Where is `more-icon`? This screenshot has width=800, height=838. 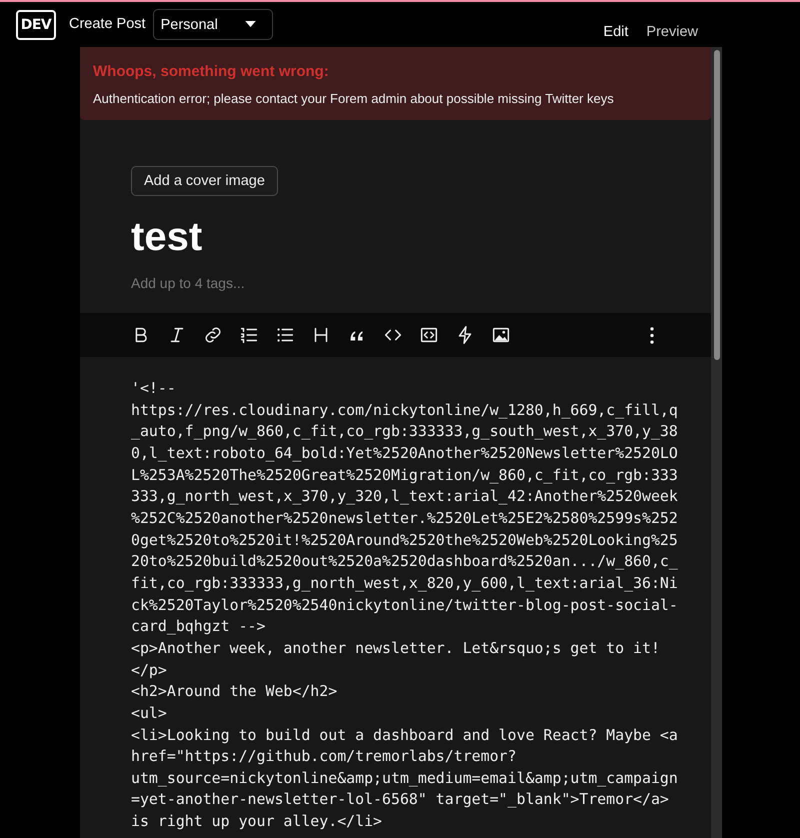 more-icon is located at coordinates (652, 335).